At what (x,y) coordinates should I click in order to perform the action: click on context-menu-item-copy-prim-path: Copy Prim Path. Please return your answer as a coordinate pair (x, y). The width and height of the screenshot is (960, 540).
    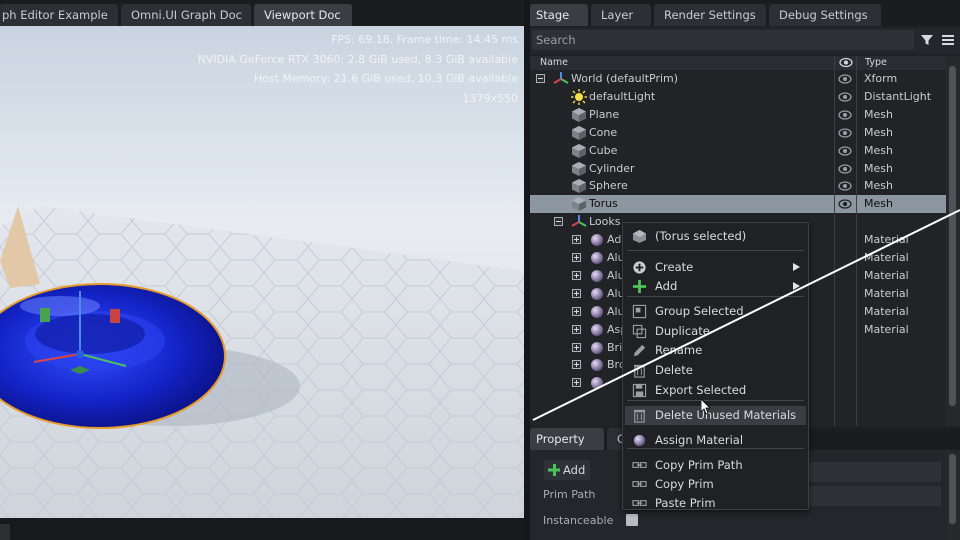
    Looking at the image, I should click on (715, 465).